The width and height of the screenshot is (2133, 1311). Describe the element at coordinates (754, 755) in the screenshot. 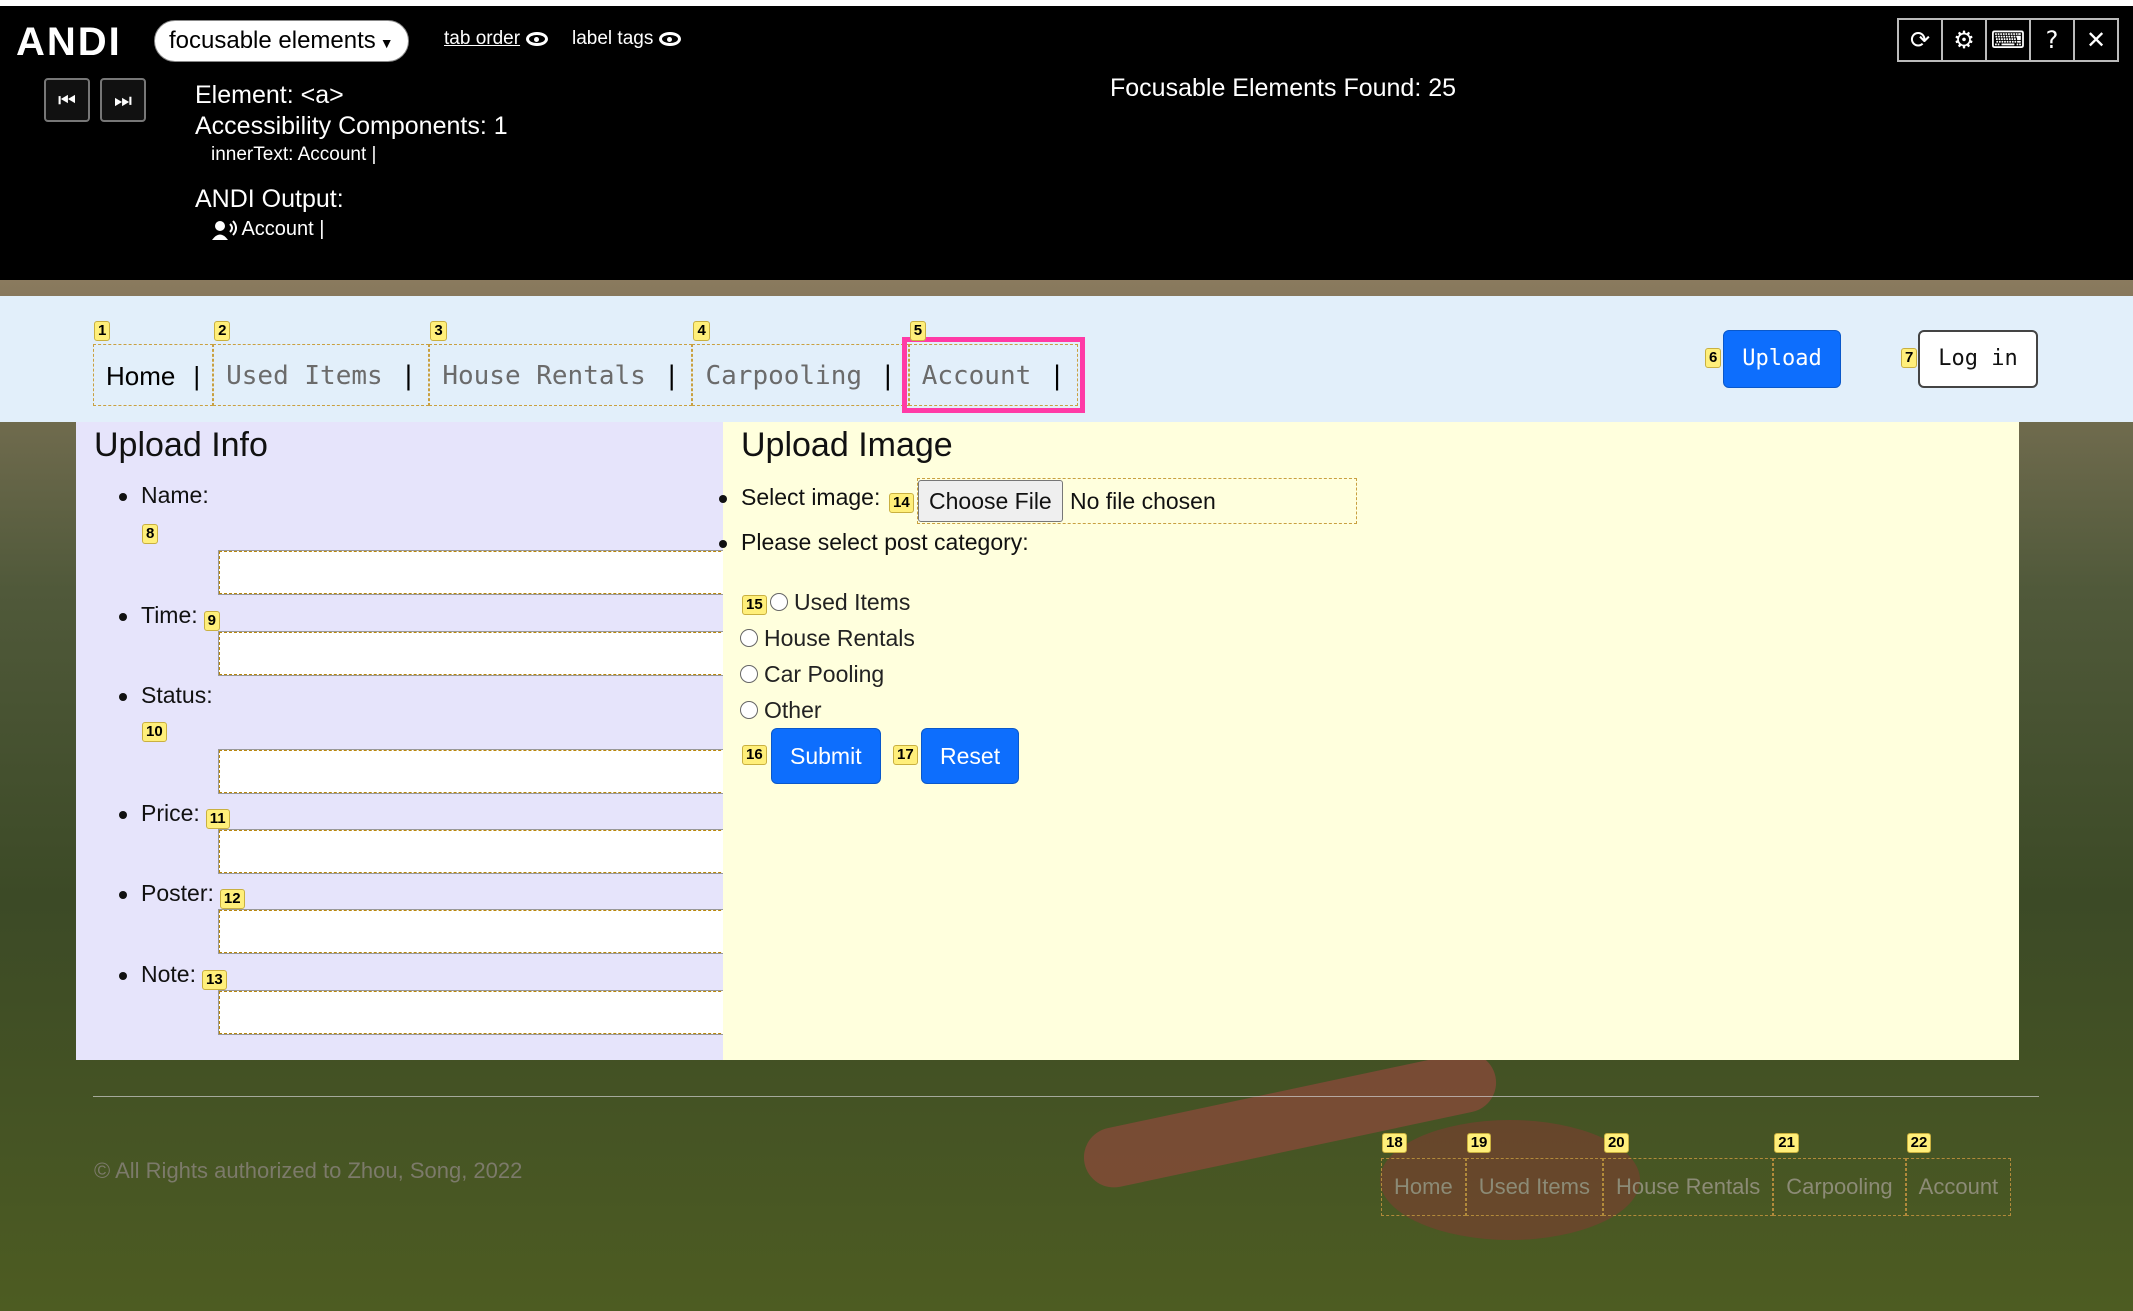

I see `tab-order-badge: 16` at that location.